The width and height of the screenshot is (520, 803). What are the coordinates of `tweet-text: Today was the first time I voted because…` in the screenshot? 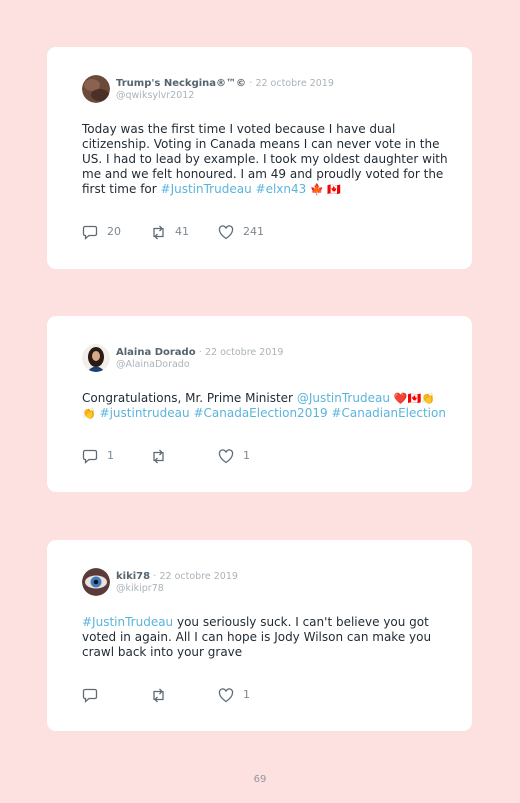 It's located at (267, 159).